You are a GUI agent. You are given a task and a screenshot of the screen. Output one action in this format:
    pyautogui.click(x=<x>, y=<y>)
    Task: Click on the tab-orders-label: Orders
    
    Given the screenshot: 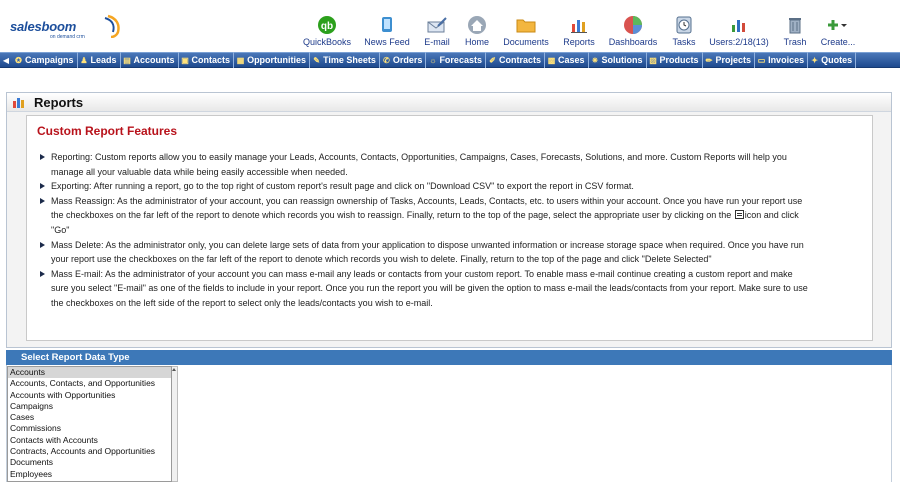 What is the action you would take?
    pyautogui.click(x=407, y=60)
    